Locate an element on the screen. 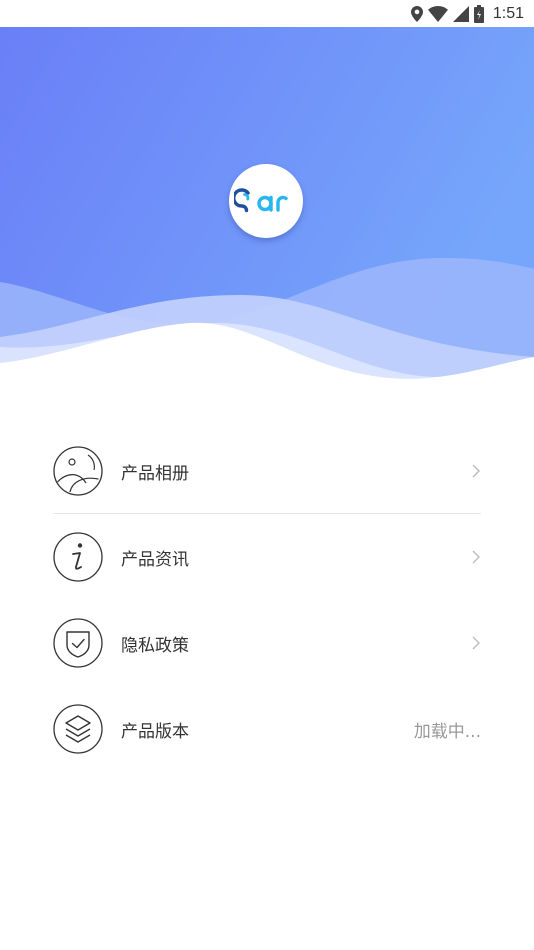  shield-icon is located at coordinates (78, 643).